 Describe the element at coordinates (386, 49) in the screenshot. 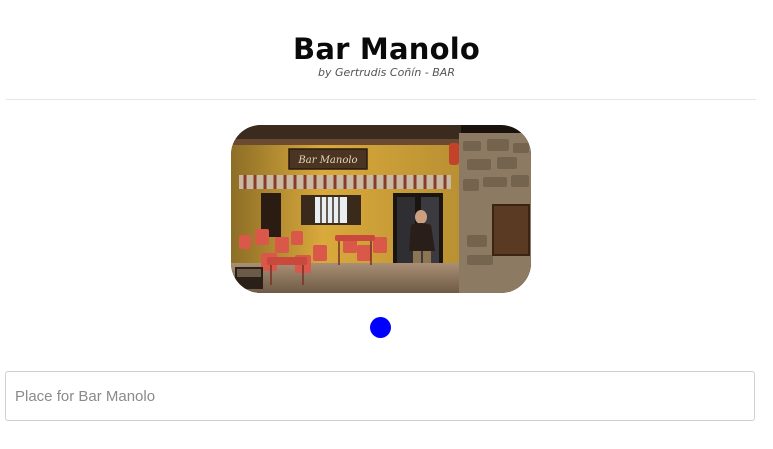

I see `page-title: Bar Manolo` at that location.